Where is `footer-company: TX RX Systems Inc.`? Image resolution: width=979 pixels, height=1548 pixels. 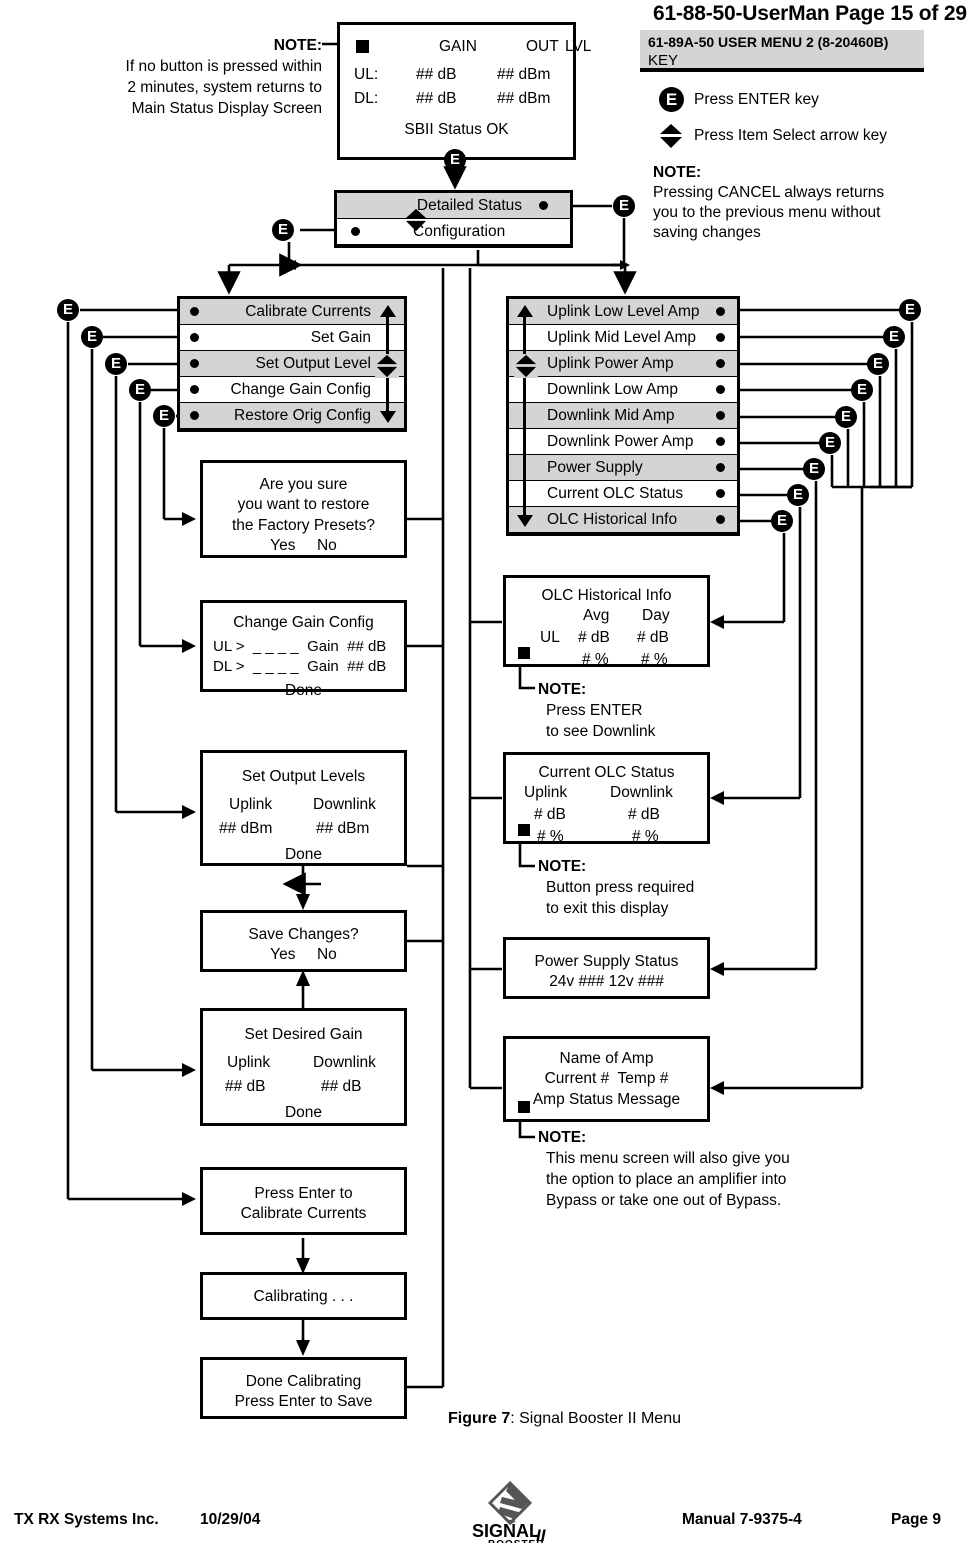 footer-company: TX RX Systems Inc. is located at coordinates (86, 1519).